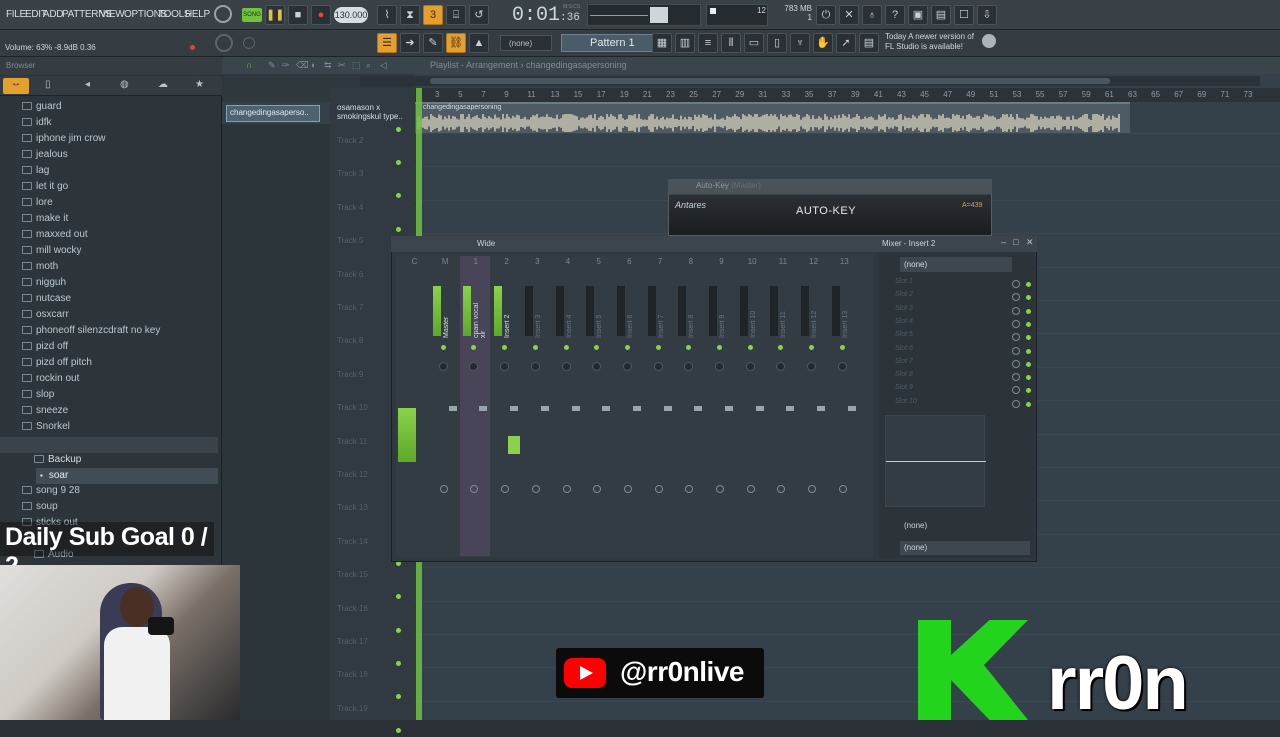  I want to click on strip-number: 5, so click(598, 261).